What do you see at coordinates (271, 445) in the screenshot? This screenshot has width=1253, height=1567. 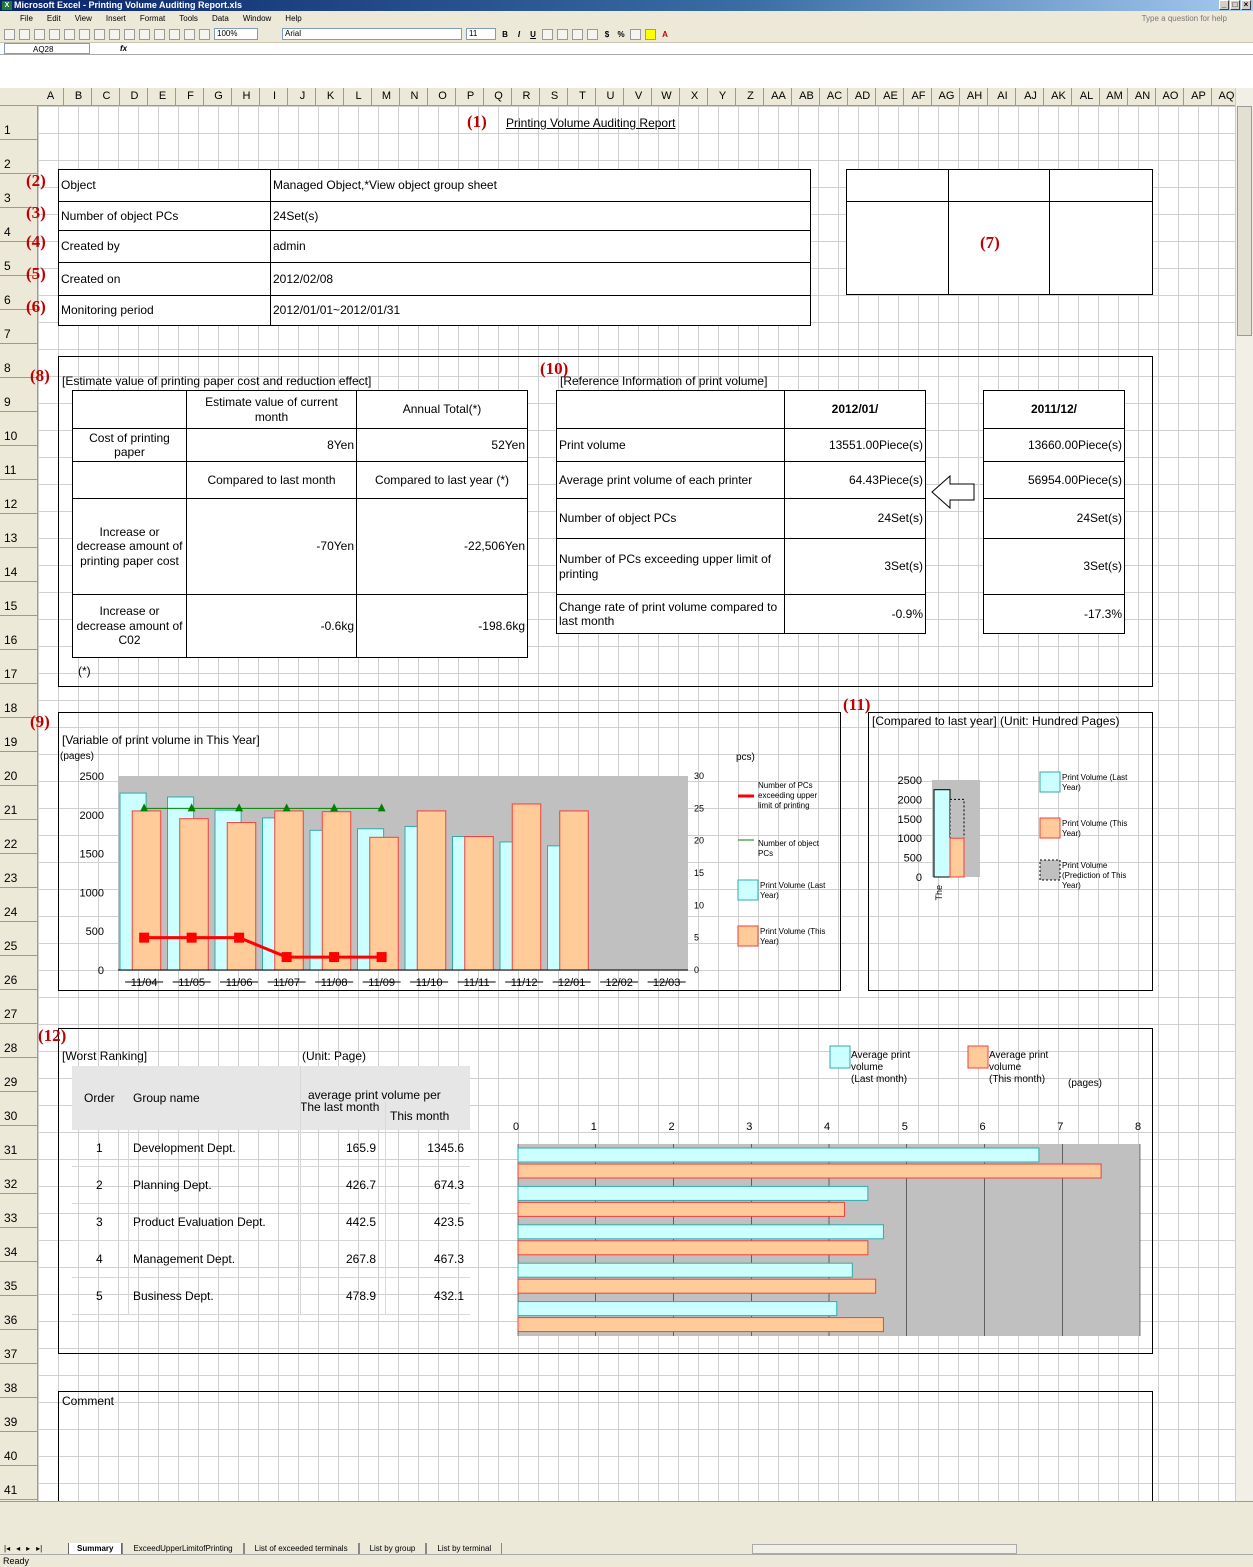 I see `cost-current-value: 8Yen` at bounding box center [271, 445].